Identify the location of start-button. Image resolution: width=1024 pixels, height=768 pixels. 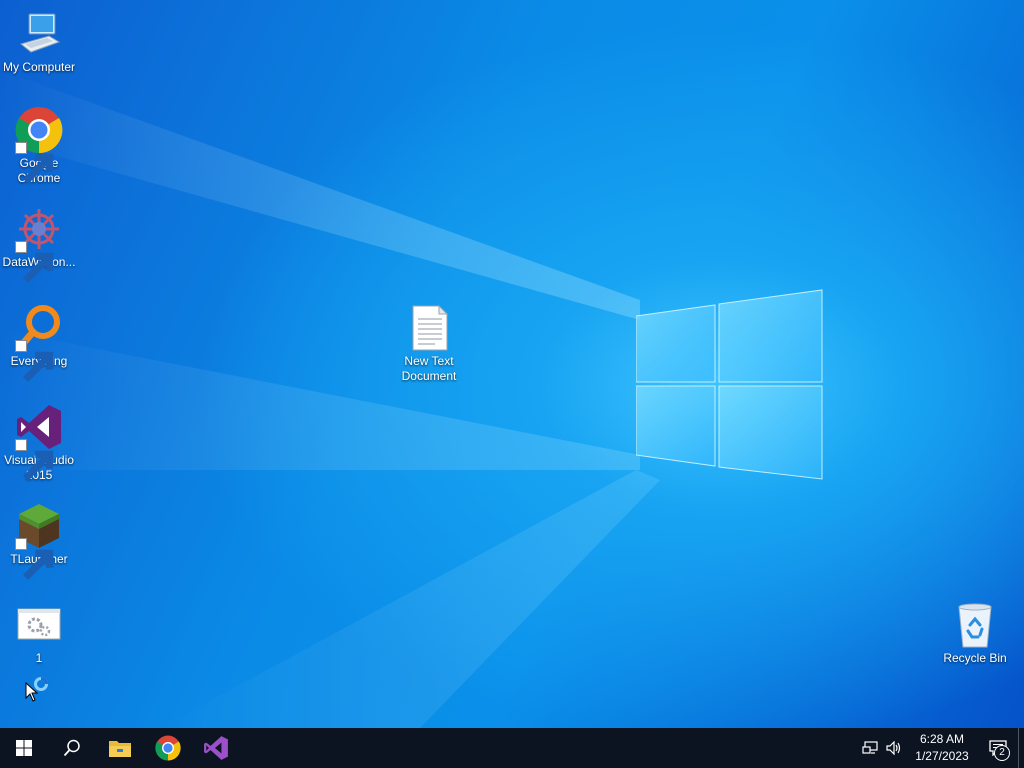
(24, 748).